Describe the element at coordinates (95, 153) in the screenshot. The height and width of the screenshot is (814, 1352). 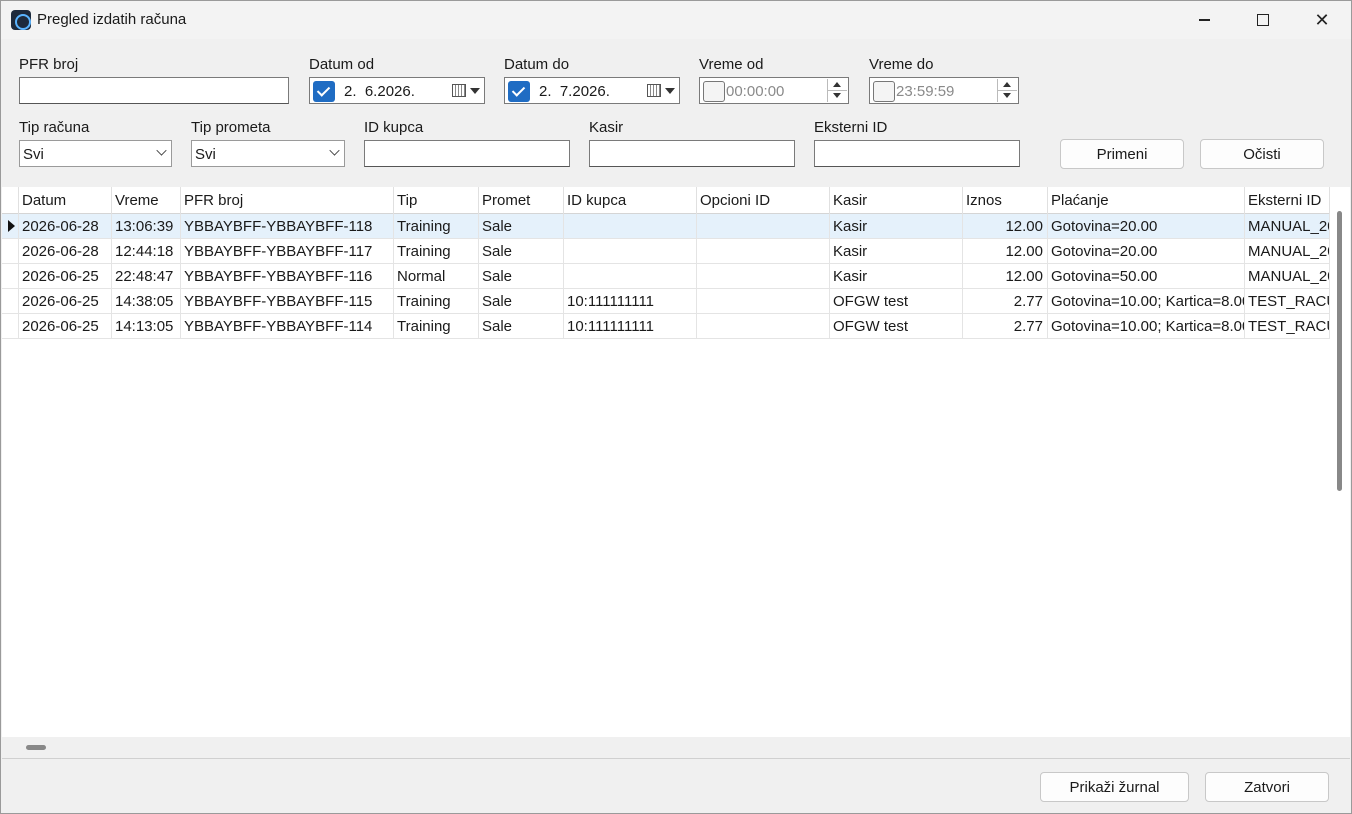
I see `tip-racuna-select: Svi` at that location.